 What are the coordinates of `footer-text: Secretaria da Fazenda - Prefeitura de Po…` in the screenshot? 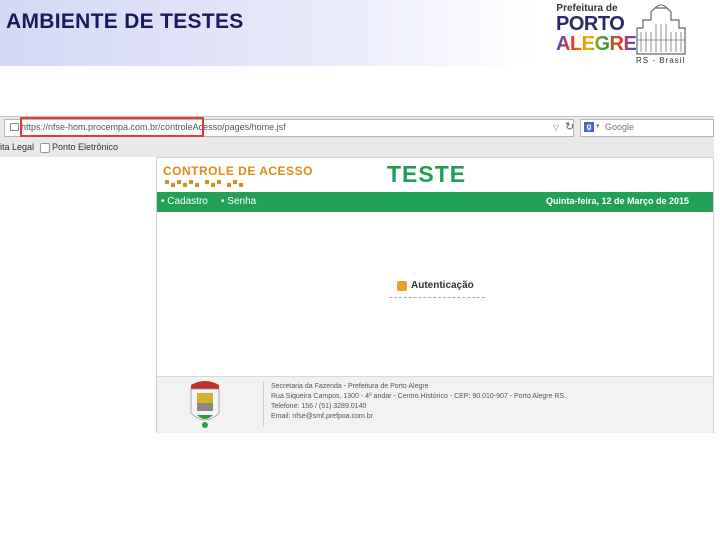 It's located at (418, 402).